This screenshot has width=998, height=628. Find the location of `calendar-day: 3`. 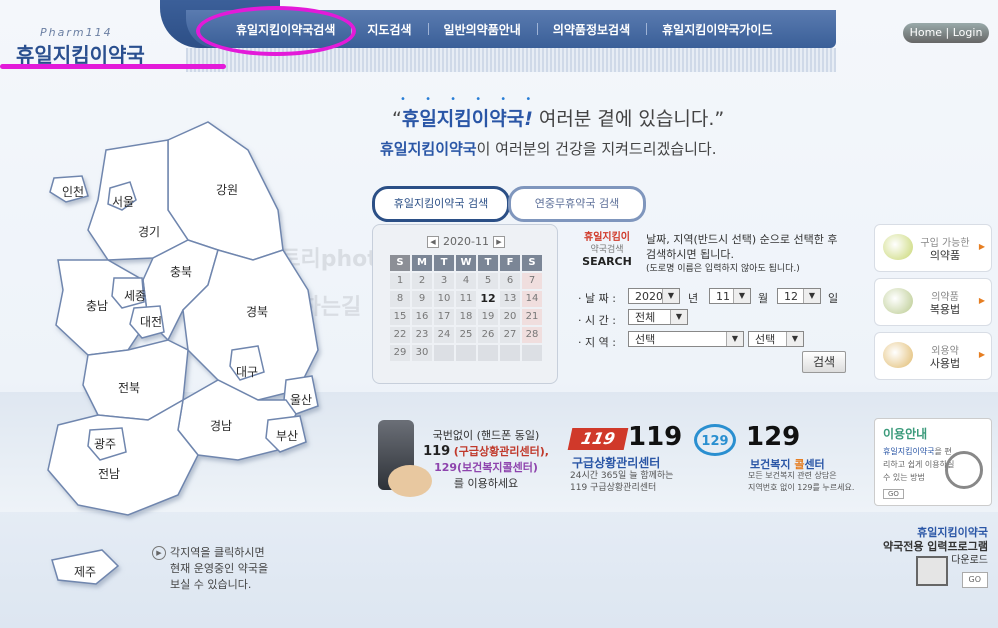

calendar-day: 3 is located at coordinates (444, 281).